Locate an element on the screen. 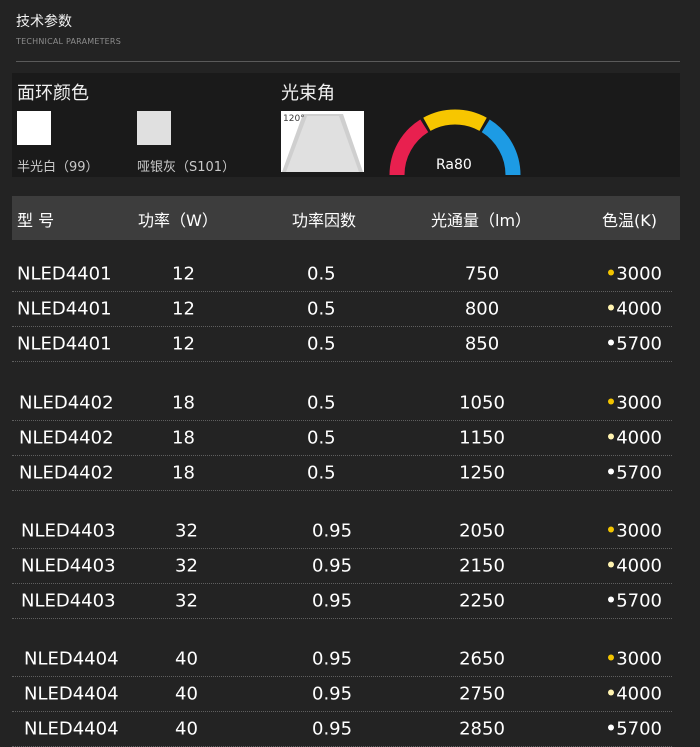 This screenshot has height=747, width=700. beam-angle-value: 120° is located at coordinates (294, 119).